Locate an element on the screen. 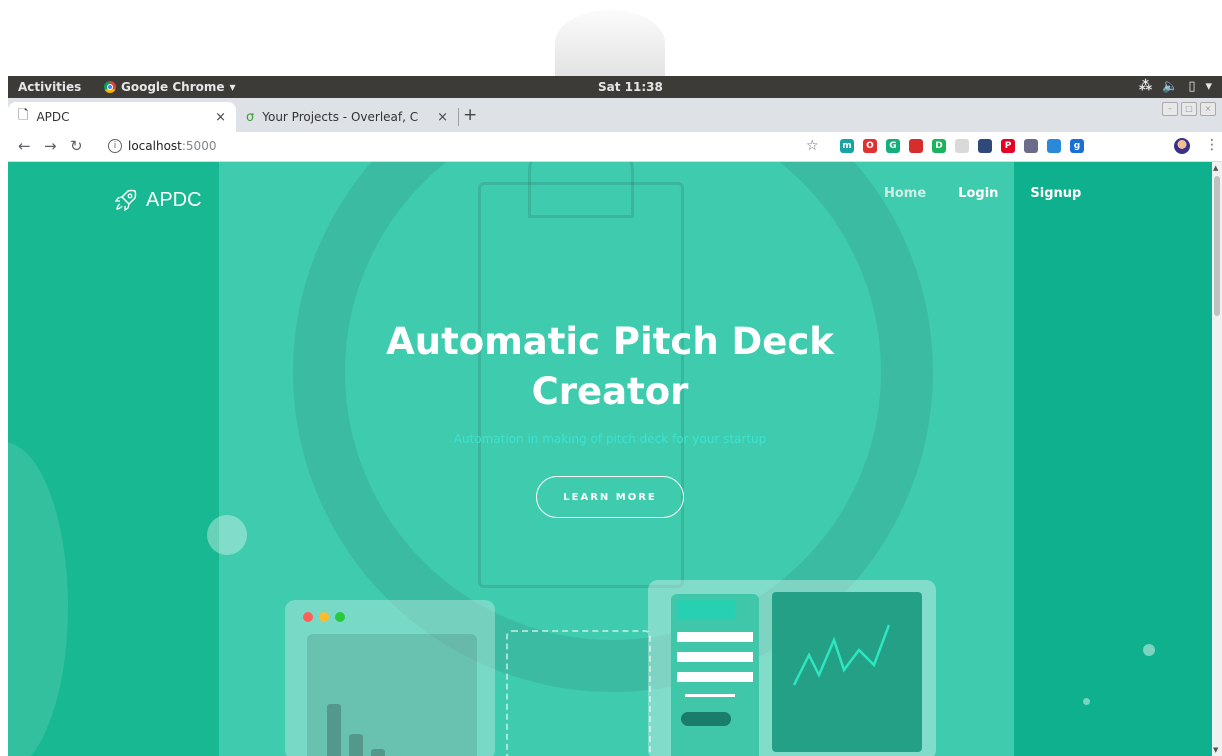 This screenshot has height=756, width=1222. tab-title: APDC is located at coordinates (53, 117).